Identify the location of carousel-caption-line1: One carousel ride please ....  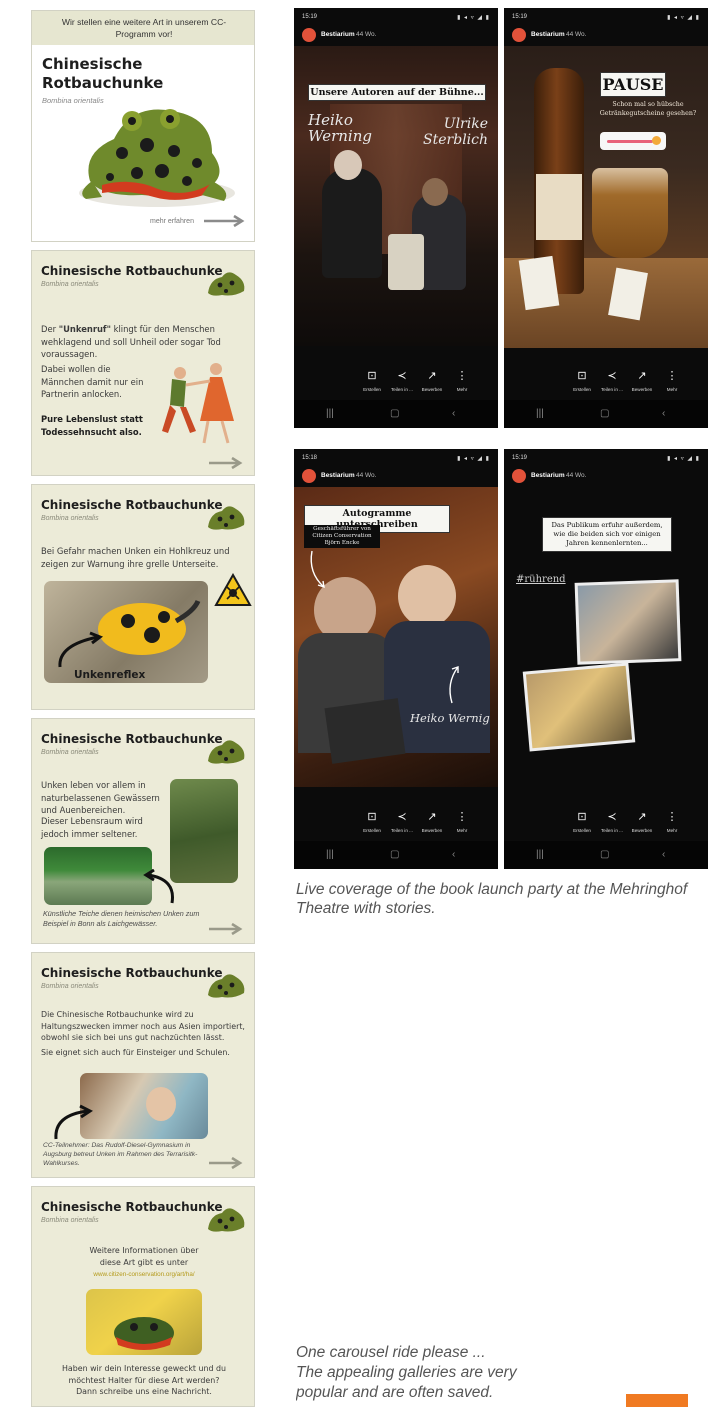
(391, 1352).